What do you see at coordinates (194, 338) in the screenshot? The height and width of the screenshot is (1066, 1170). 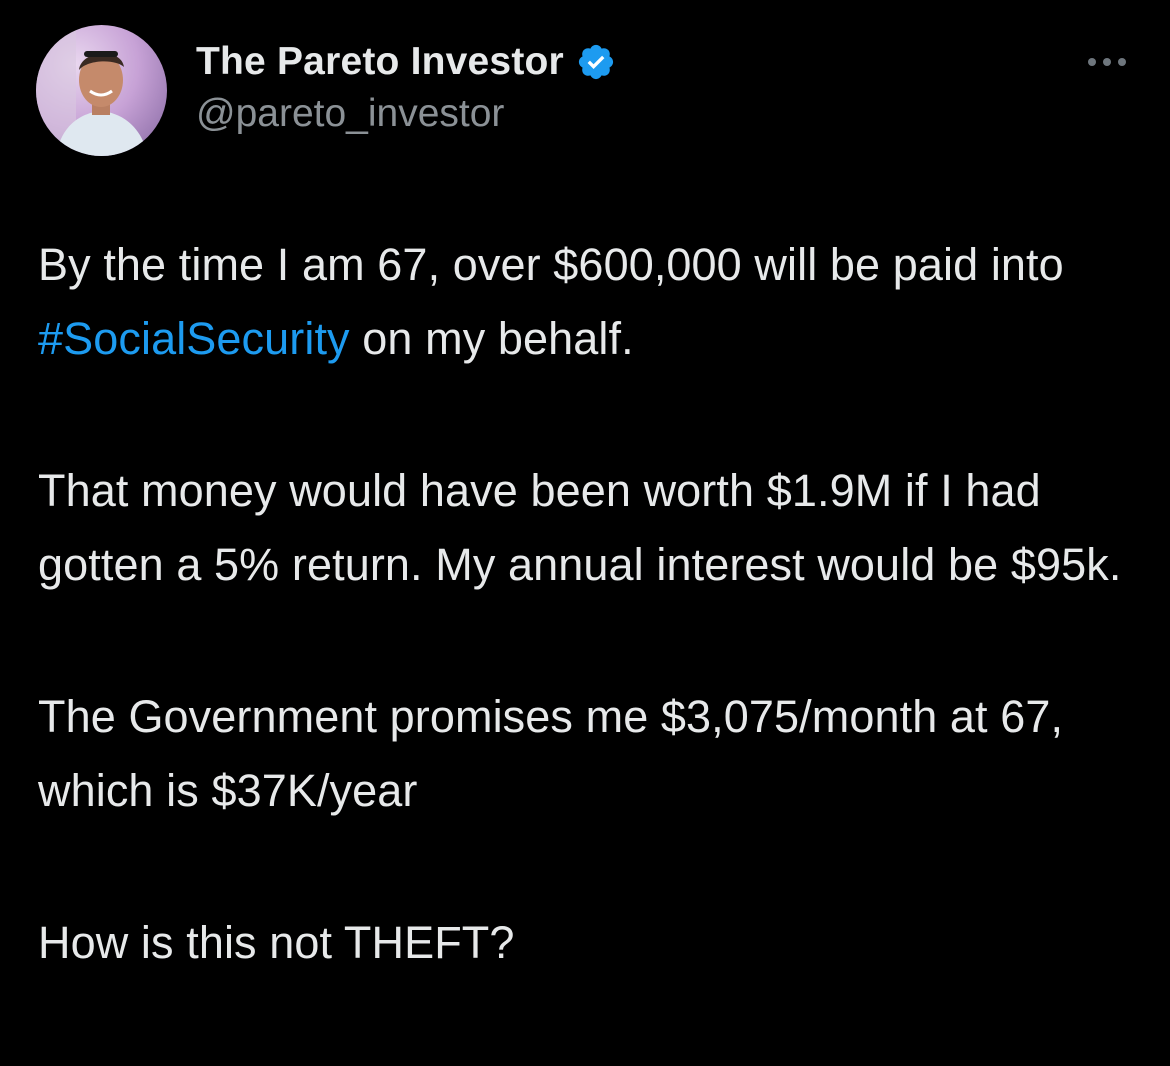 I see `hashtag-link: #SocialSecurity` at bounding box center [194, 338].